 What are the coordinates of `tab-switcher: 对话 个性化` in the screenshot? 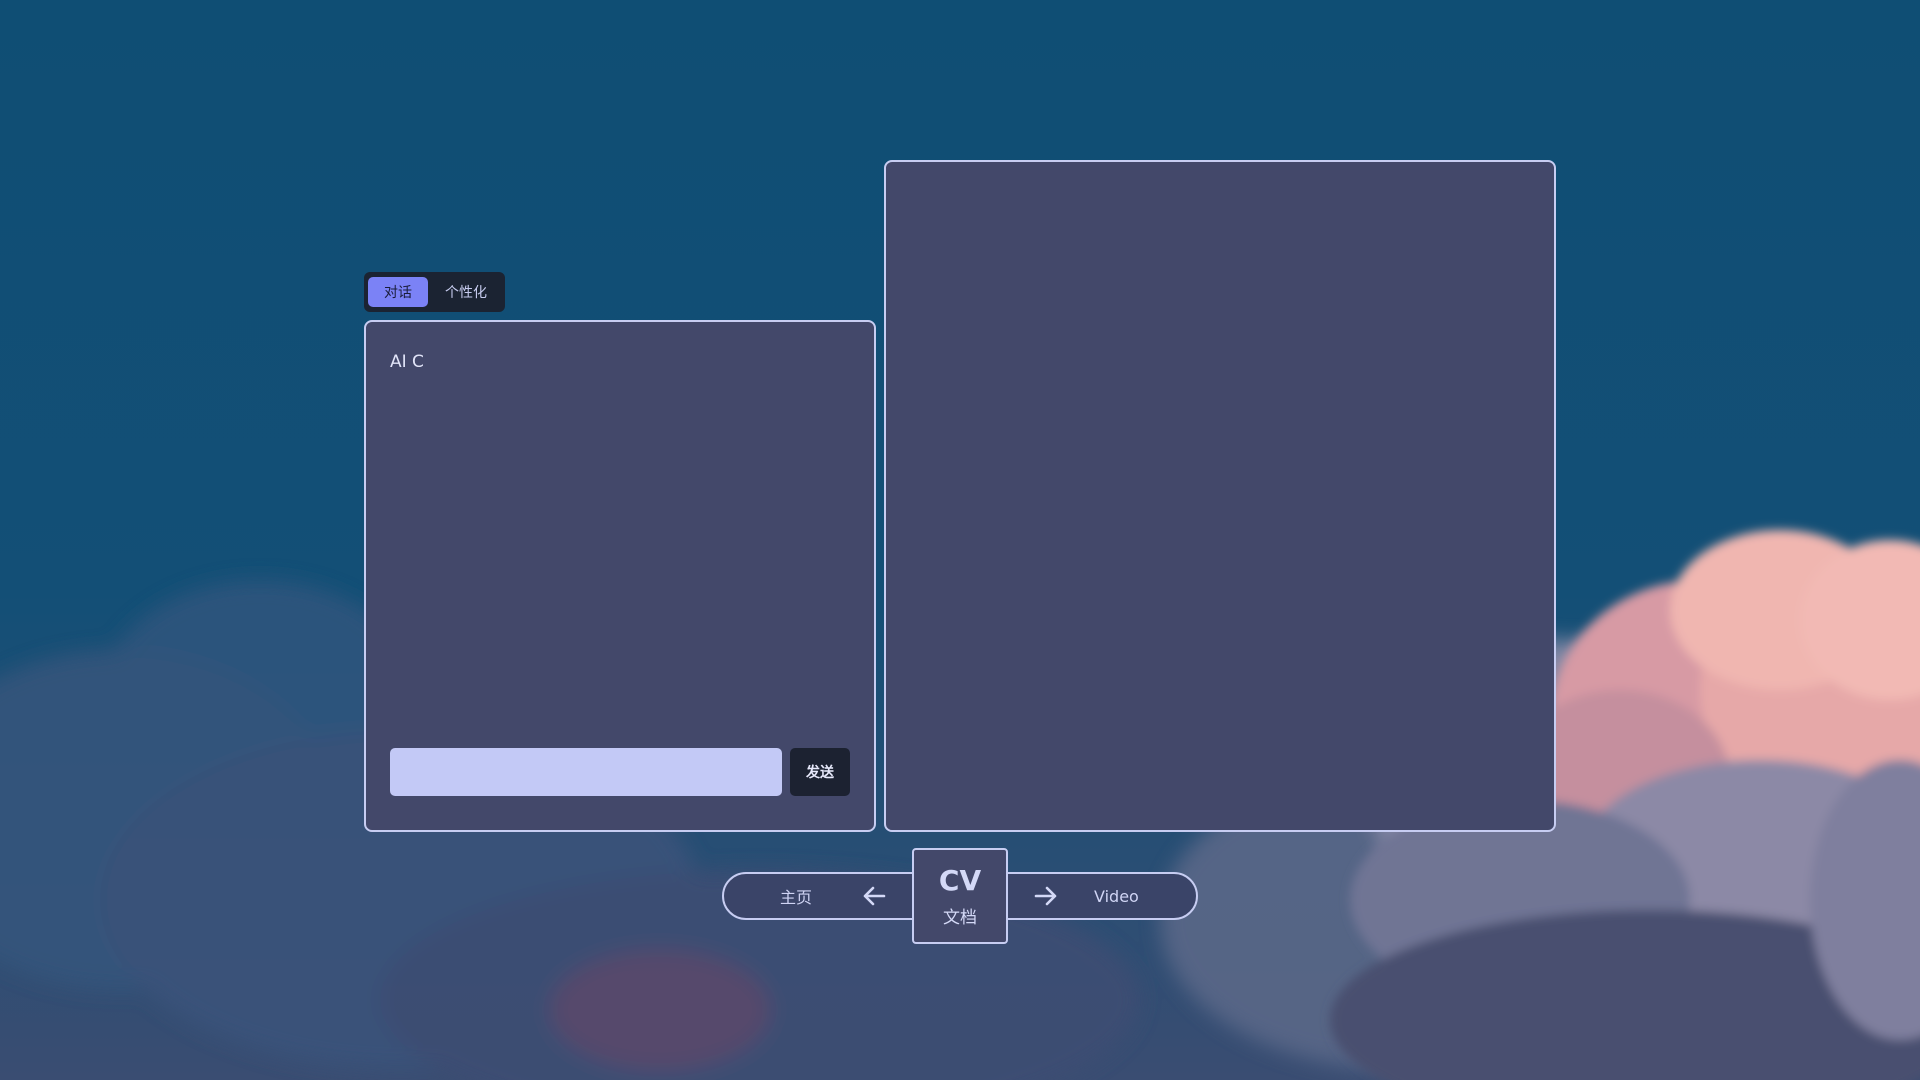 It's located at (434, 292).